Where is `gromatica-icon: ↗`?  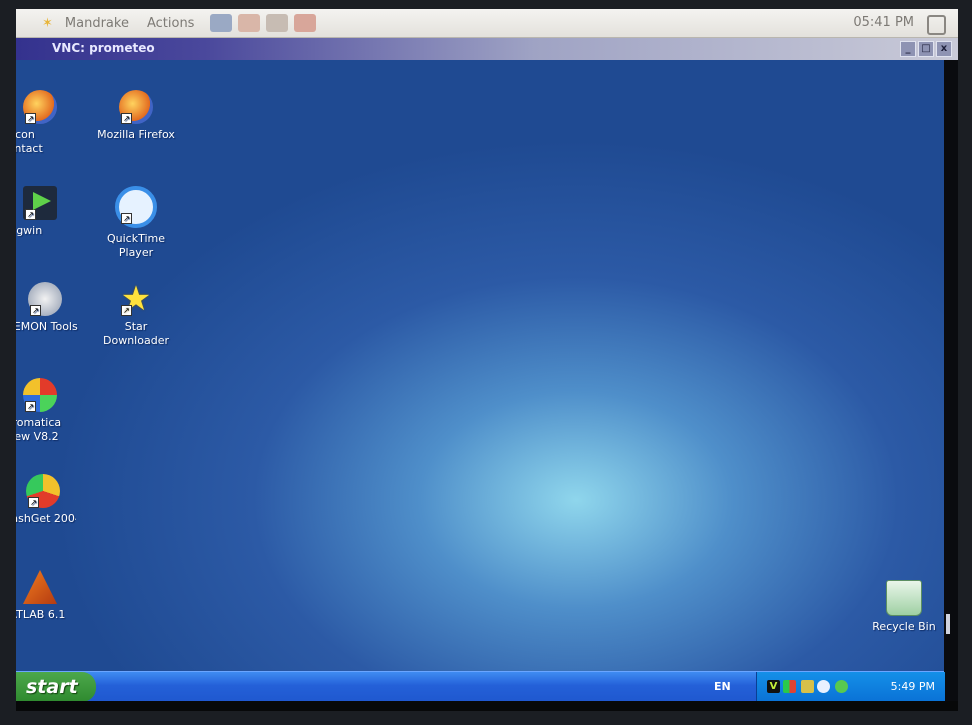
gromatica-icon: ↗ is located at coordinates (40, 395).